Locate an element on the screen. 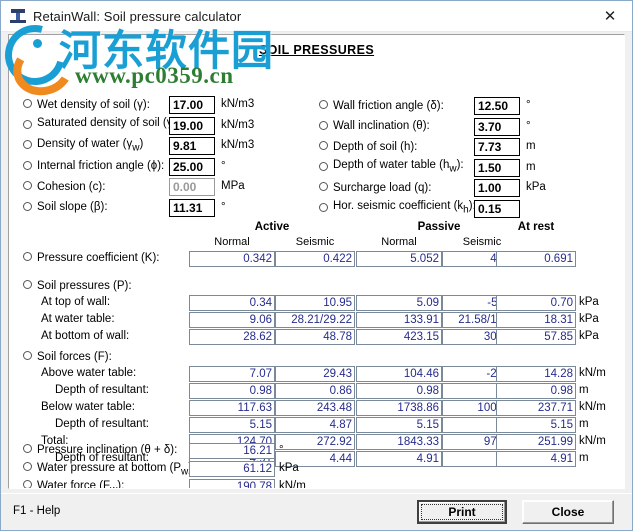 This screenshot has width=633, height=531. table-cell: 251.99 is located at coordinates (536, 442).